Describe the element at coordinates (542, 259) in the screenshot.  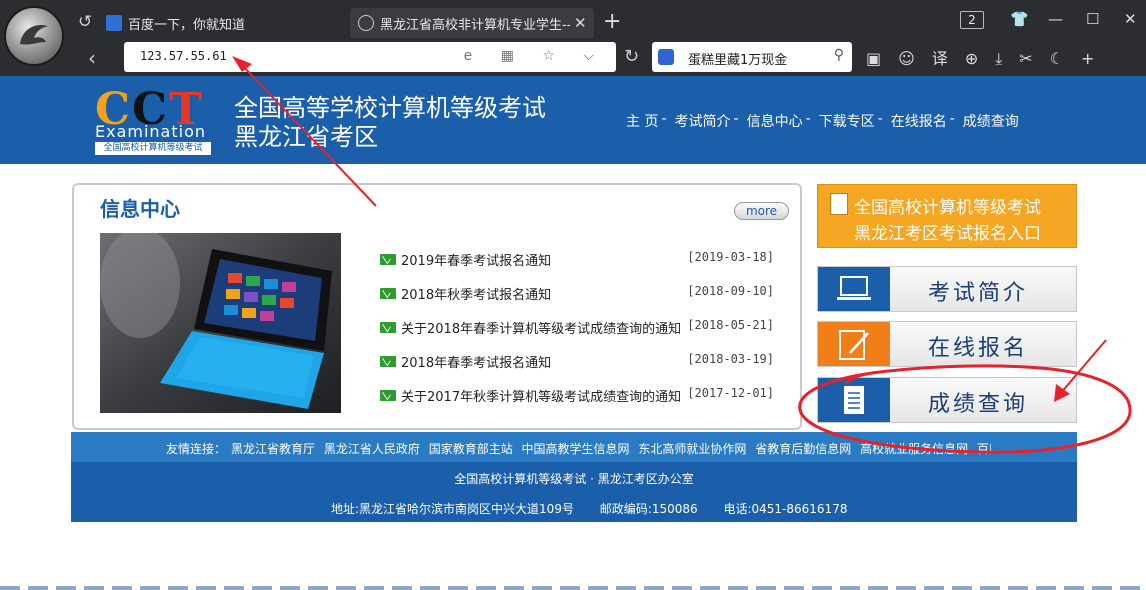
I see `news-title: 2019年春季考试报名通知` at that location.